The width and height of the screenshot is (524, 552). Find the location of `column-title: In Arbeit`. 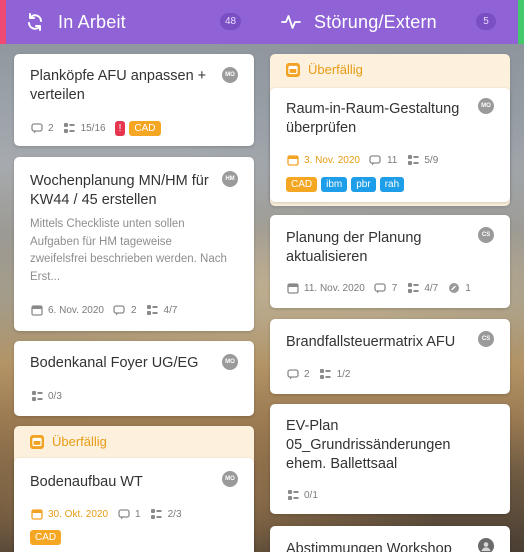

column-title: In Arbeit is located at coordinates (92, 21).